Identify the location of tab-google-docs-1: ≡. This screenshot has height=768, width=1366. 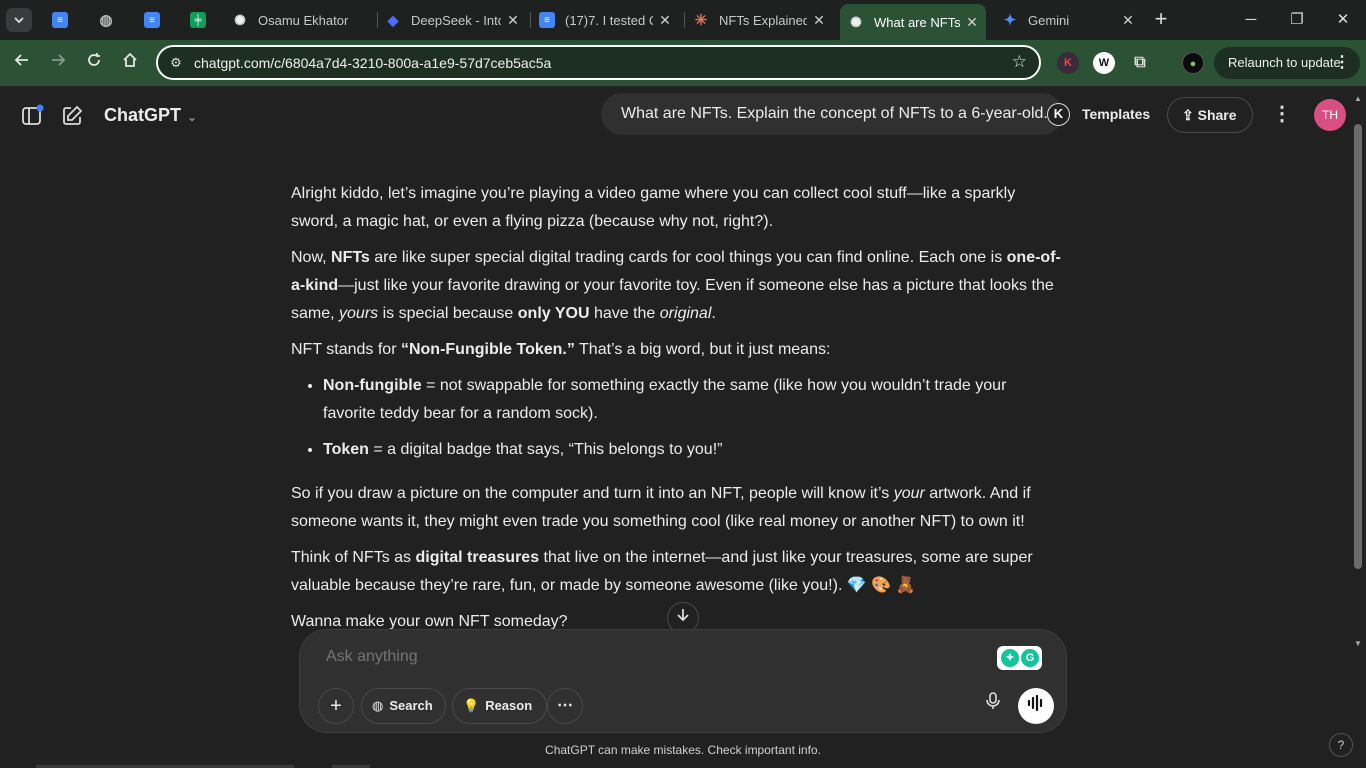
(60, 20).